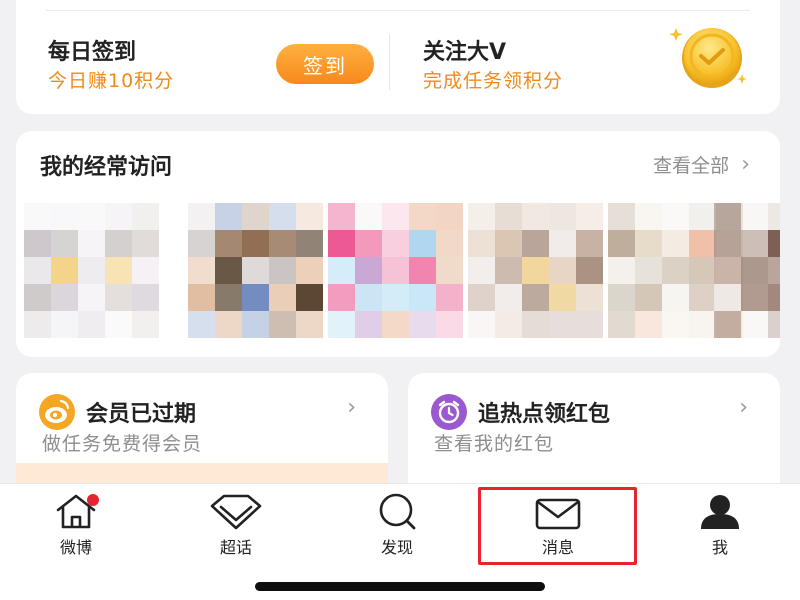 The width and height of the screenshot is (800, 600). I want to click on tab-label: 超话, so click(235, 547).